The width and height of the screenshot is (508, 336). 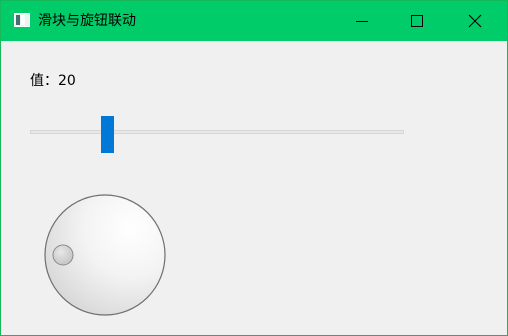 I want to click on minimize-icon, so click(x=362, y=21).